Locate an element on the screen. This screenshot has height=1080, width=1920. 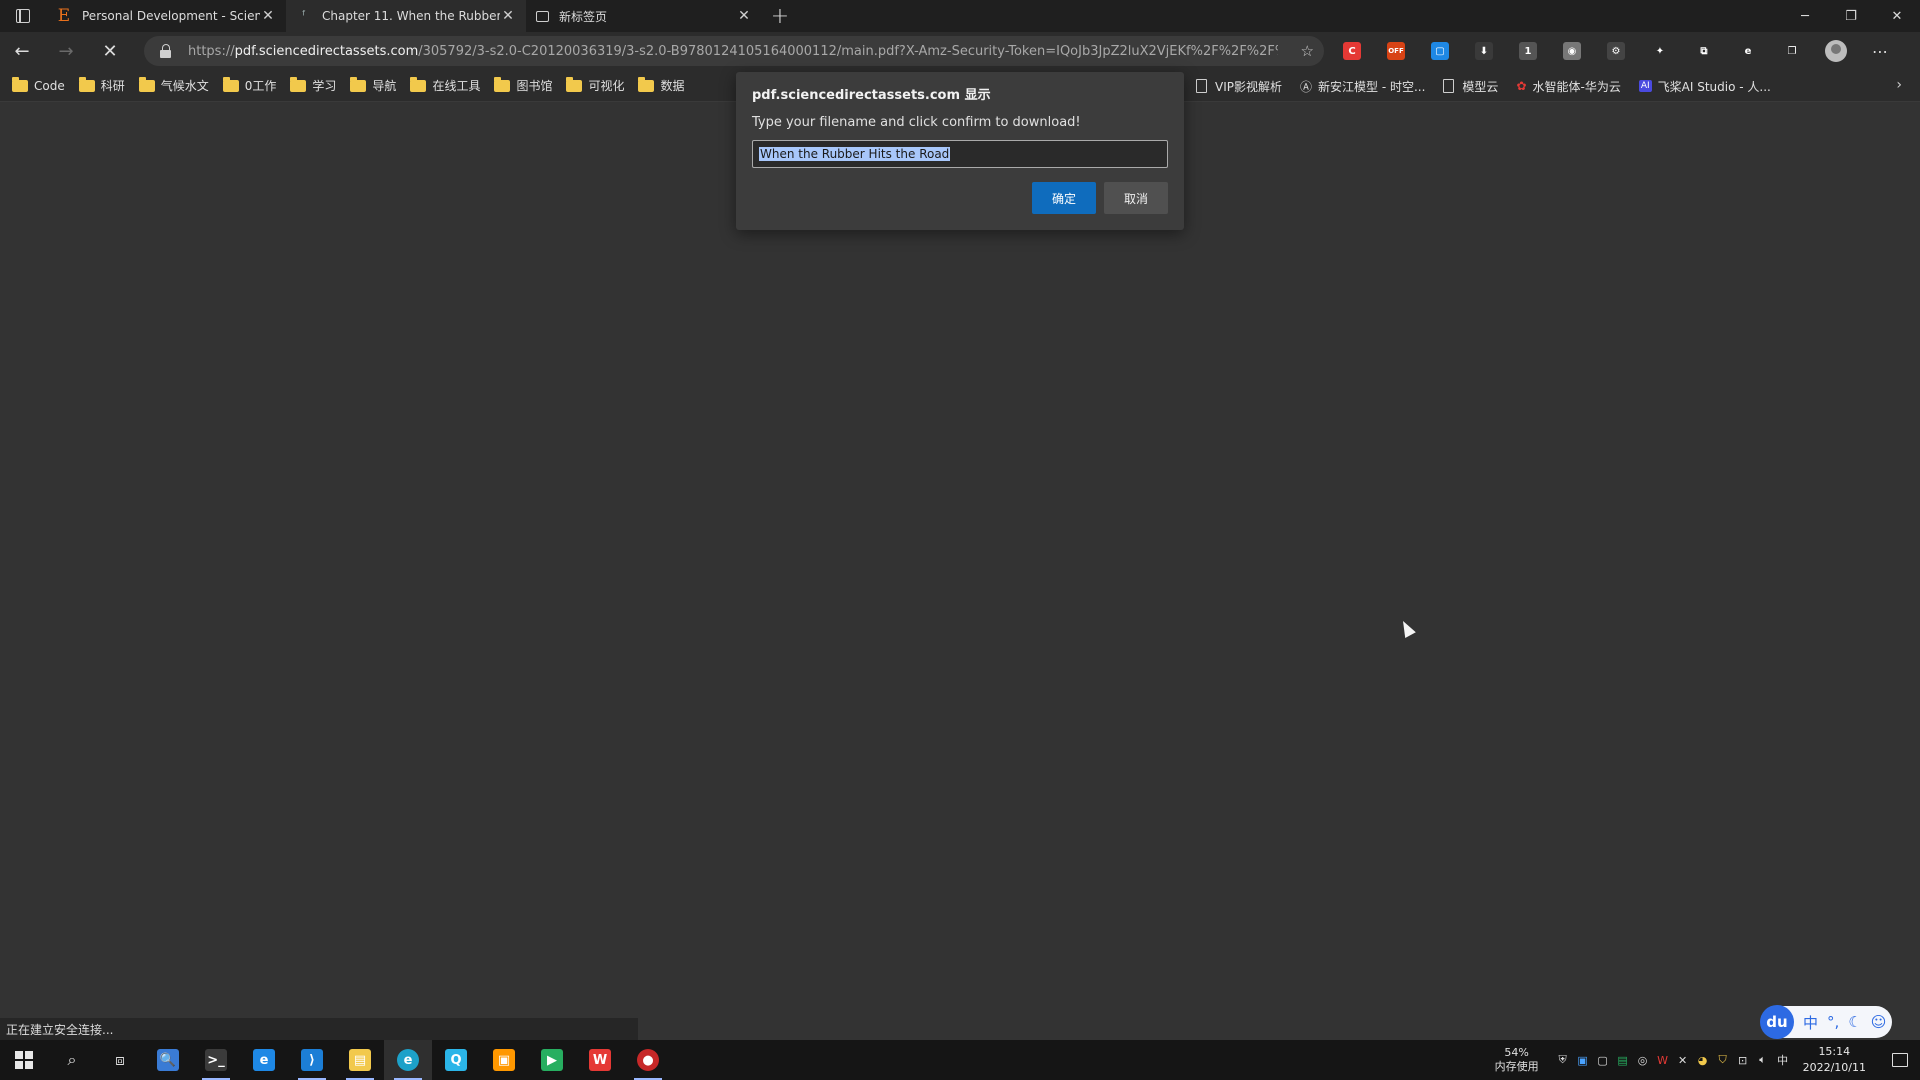
extension-button: OFF is located at coordinates (1396, 51).